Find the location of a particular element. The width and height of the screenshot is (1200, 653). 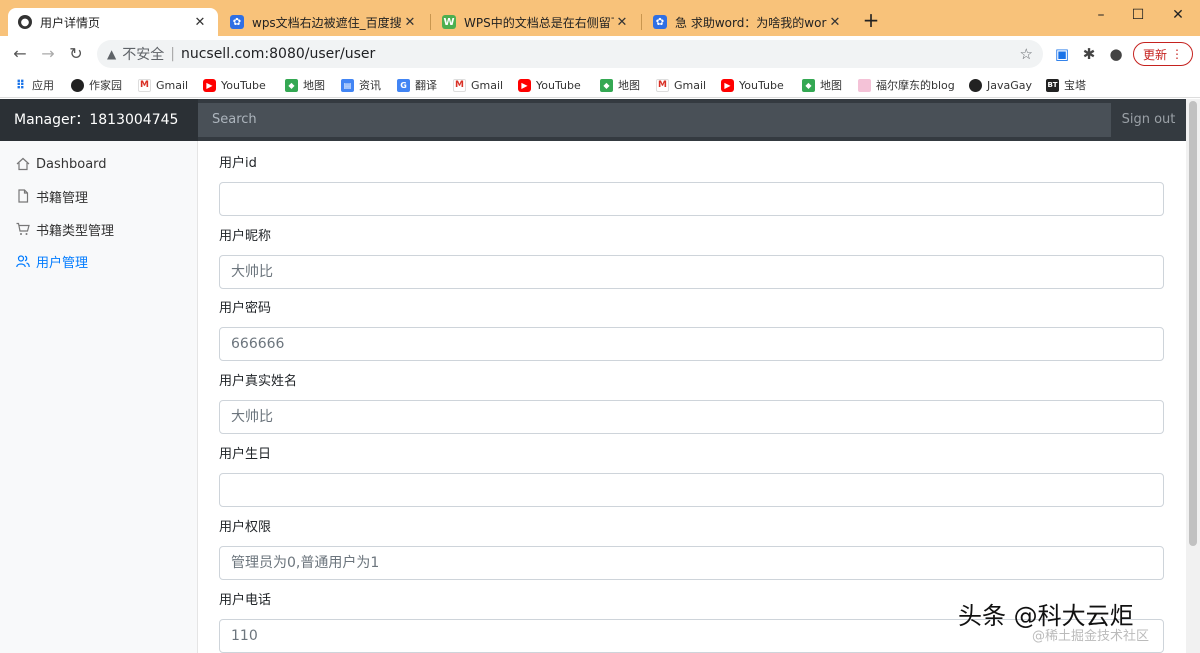

nickname-input: 大帅比 is located at coordinates (691, 272).